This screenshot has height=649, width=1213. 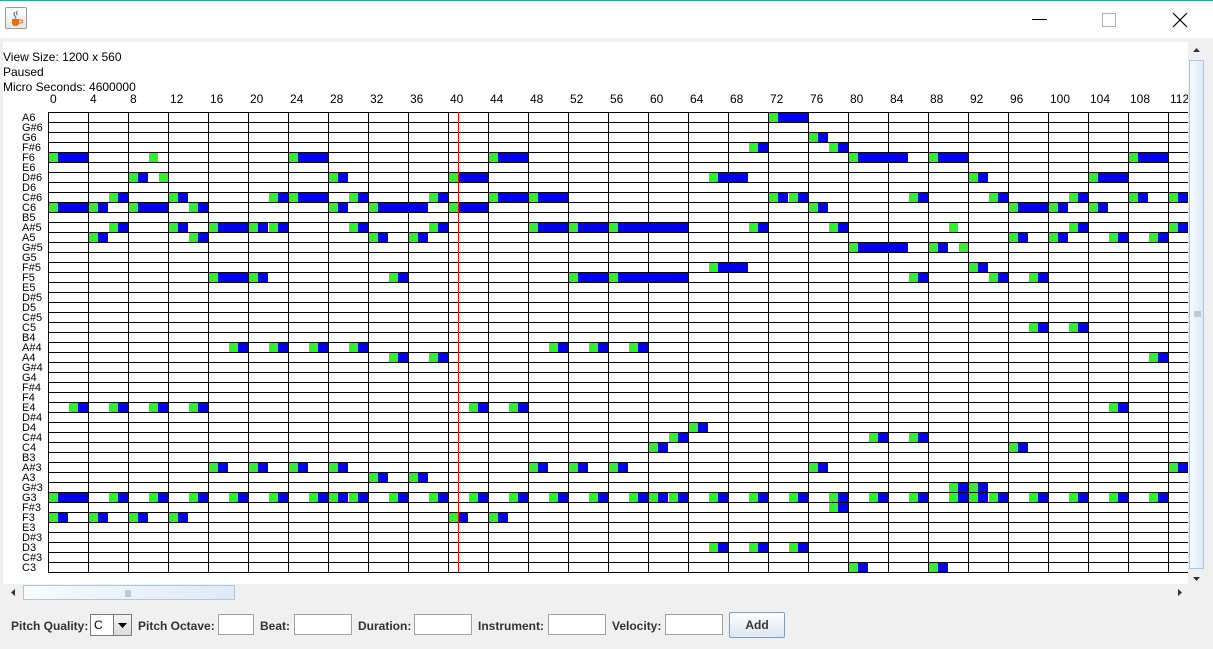 What do you see at coordinates (1196, 578) in the screenshot?
I see `scroll-down-icon` at bounding box center [1196, 578].